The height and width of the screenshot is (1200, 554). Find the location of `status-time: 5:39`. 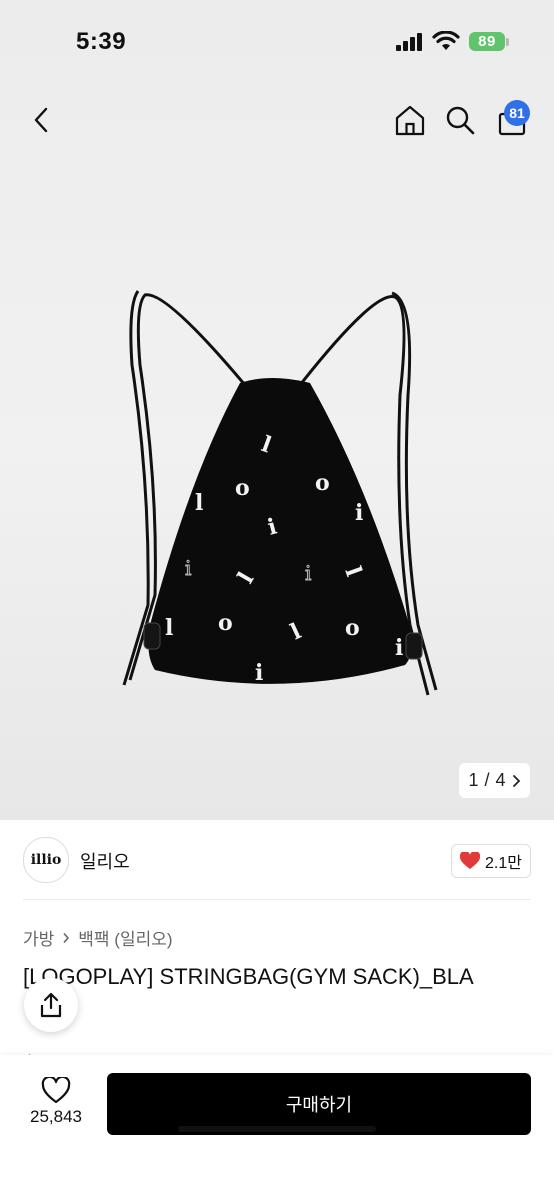

status-time: 5:39 is located at coordinates (101, 41).